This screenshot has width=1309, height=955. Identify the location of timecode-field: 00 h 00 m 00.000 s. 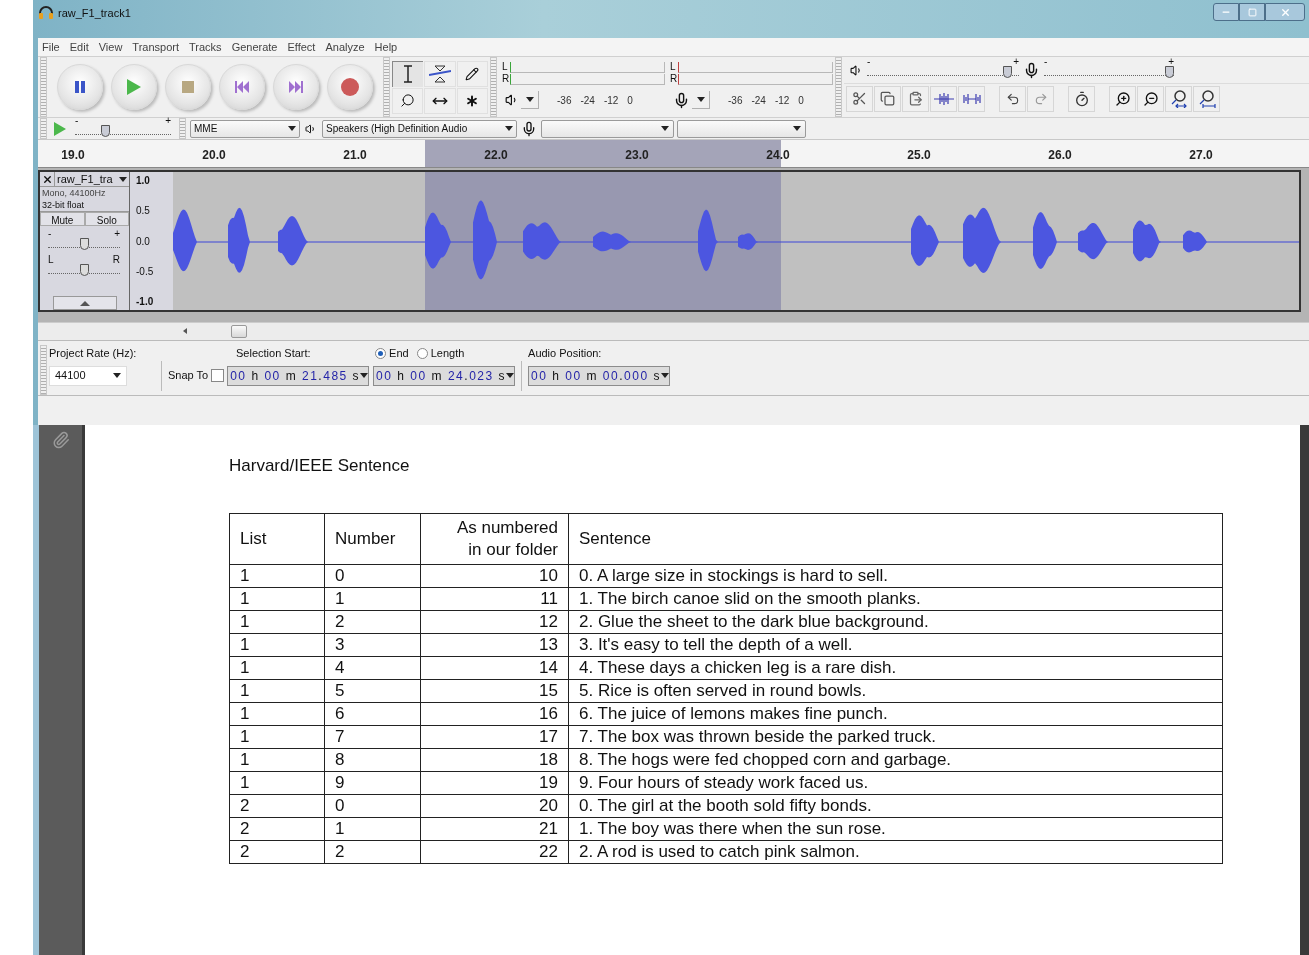
(599, 375).